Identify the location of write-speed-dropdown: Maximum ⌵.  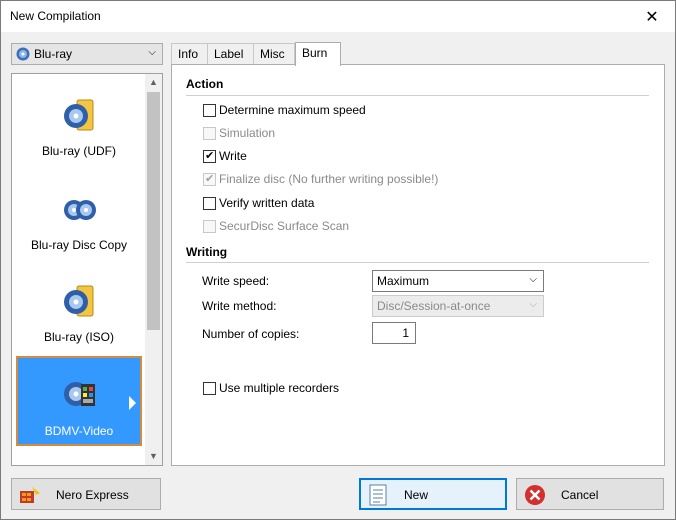
(458, 281).